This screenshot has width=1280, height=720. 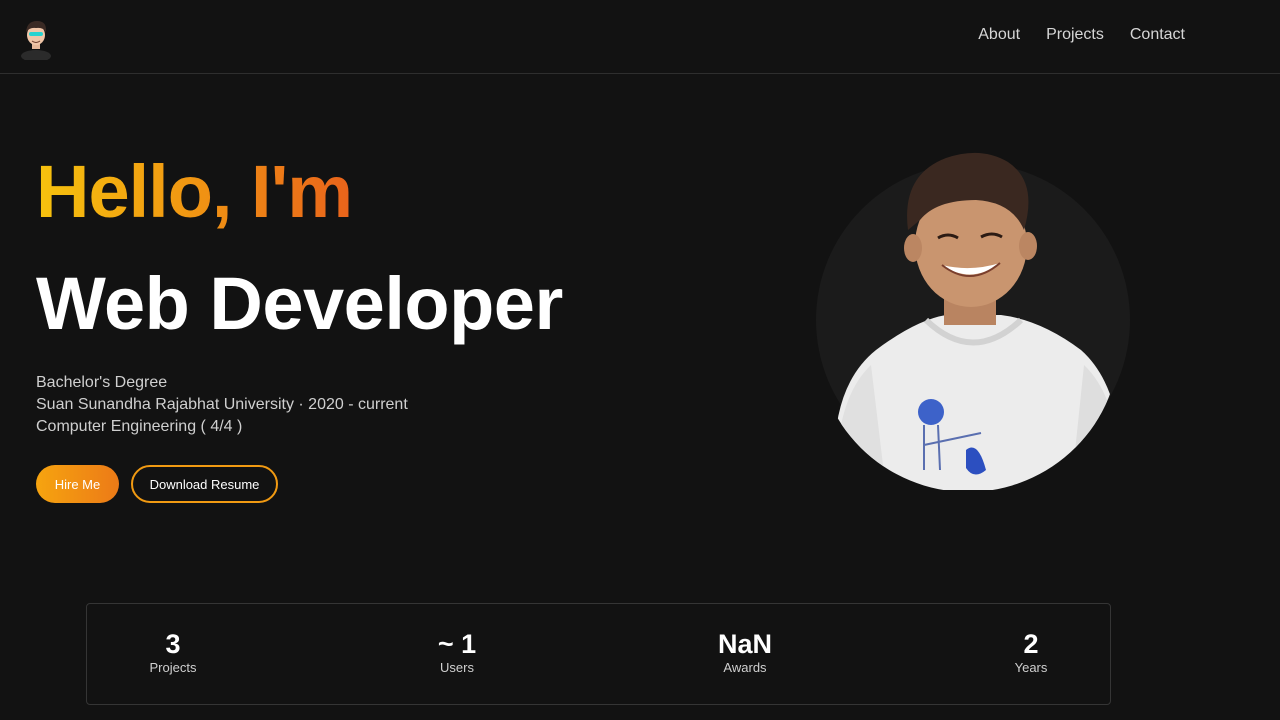 What do you see at coordinates (745, 667) in the screenshot?
I see `stat-label: Awards` at bounding box center [745, 667].